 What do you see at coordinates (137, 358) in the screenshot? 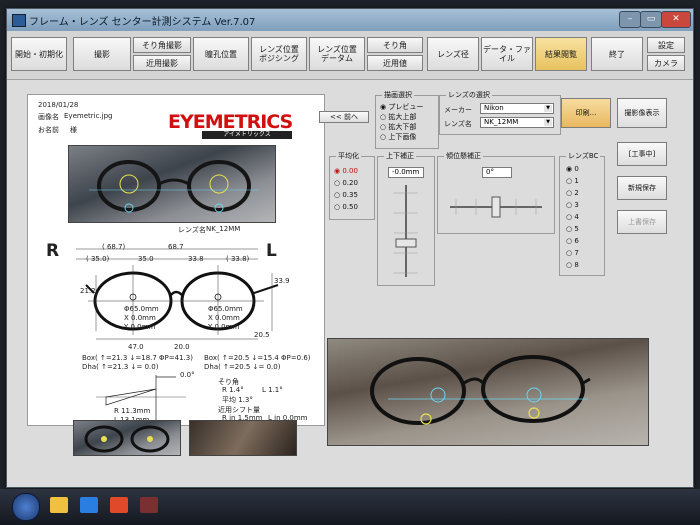
I see `box-right: Box( ↑=21.3 ↓=18.7 ΦP=41.3)` at bounding box center [137, 358].